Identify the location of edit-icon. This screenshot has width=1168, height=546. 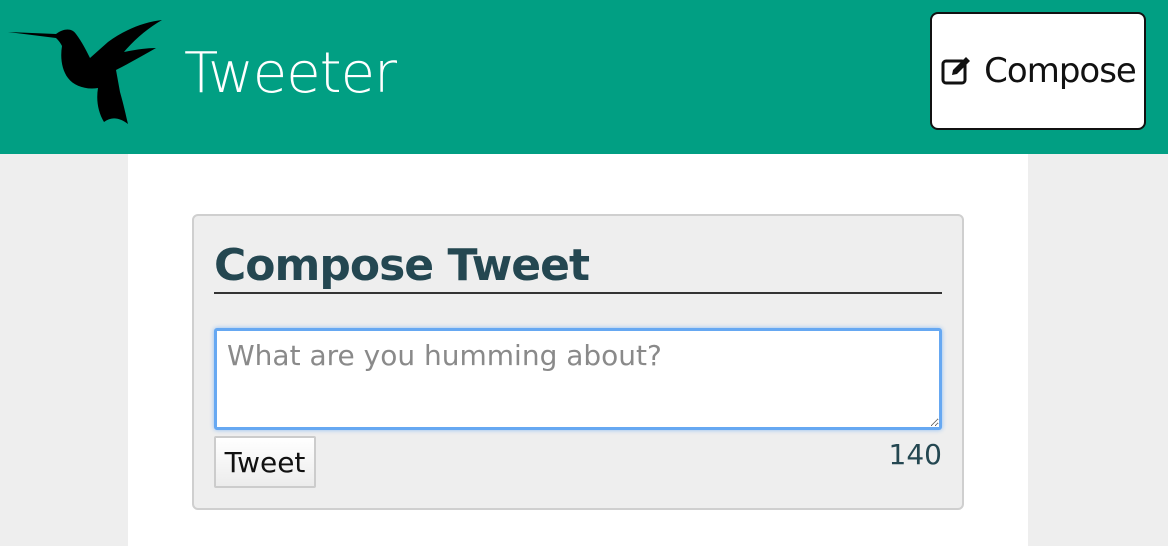
(956, 71).